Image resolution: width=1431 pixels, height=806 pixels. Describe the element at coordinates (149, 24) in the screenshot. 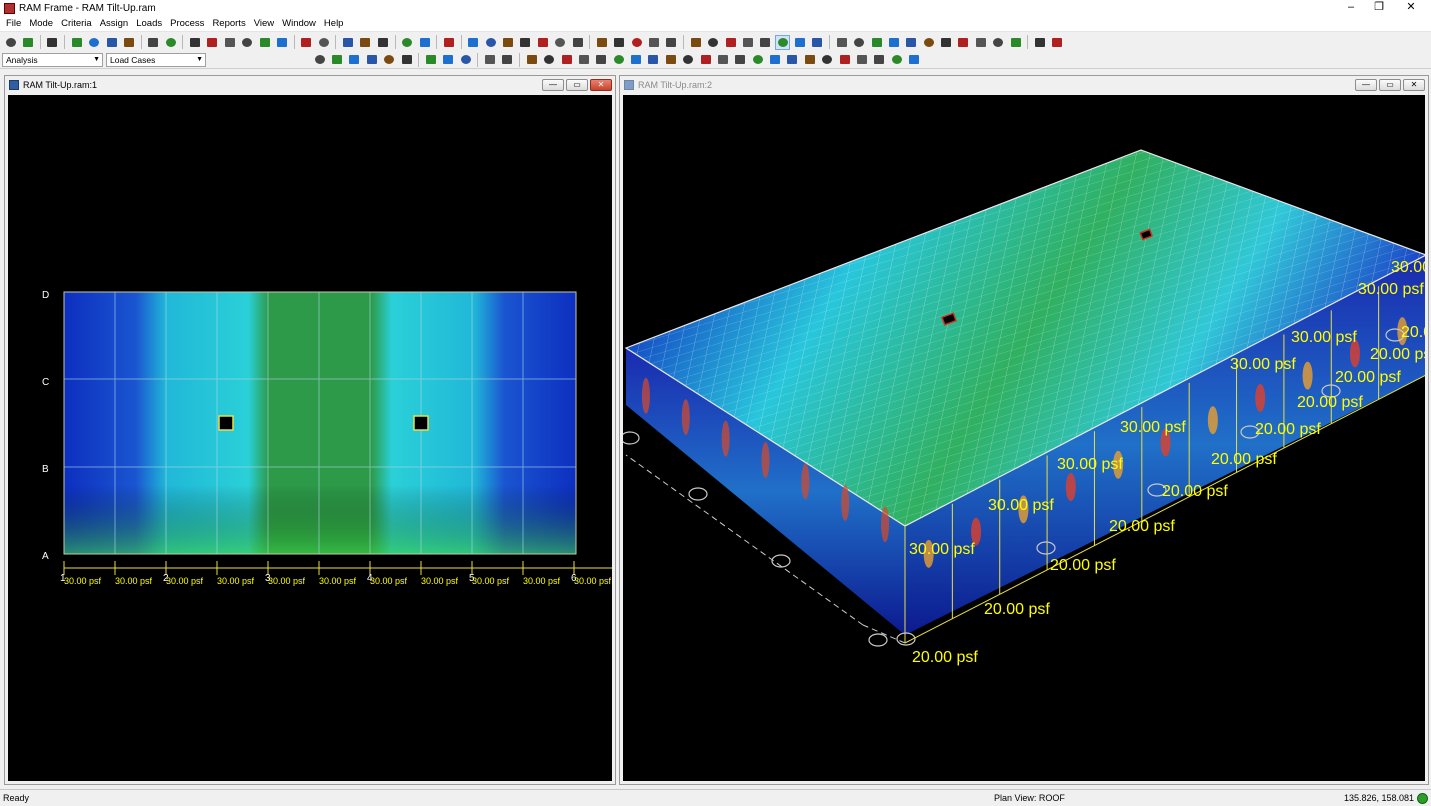

I see `menu-loads: Loads` at that location.